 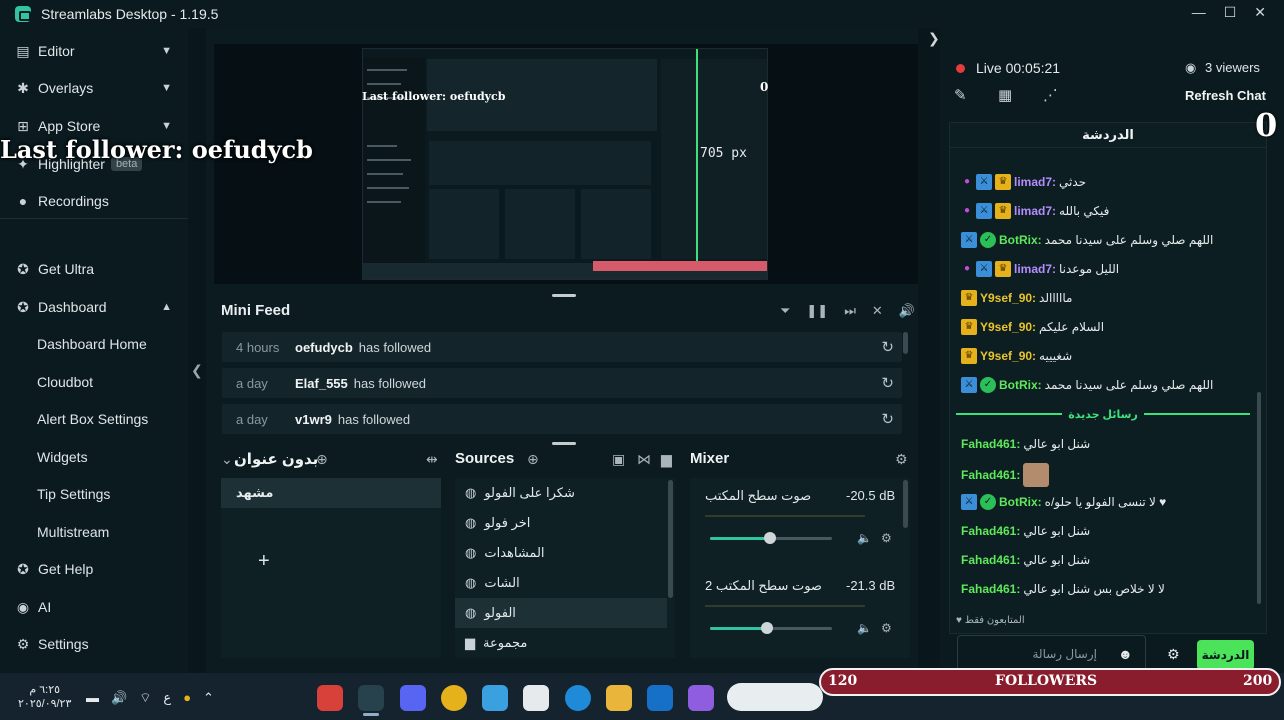 What do you see at coordinates (660, 698) in the screenshot?
I see `outlook-app-icon` at bounding box center [660, 698].